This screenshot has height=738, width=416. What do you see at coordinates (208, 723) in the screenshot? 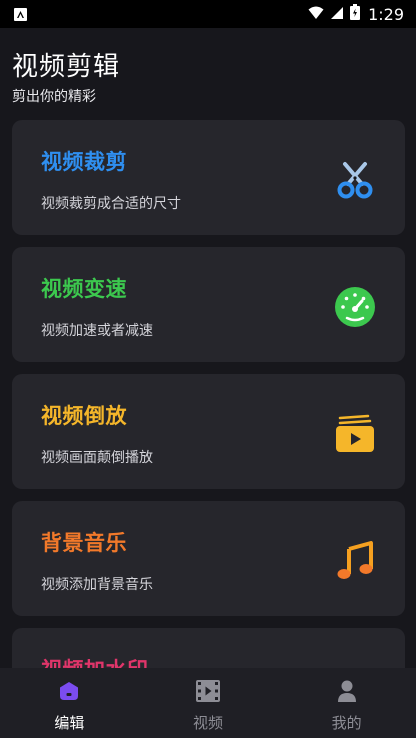
I see `nav-label: 视频` at bounding box center [208, 723].